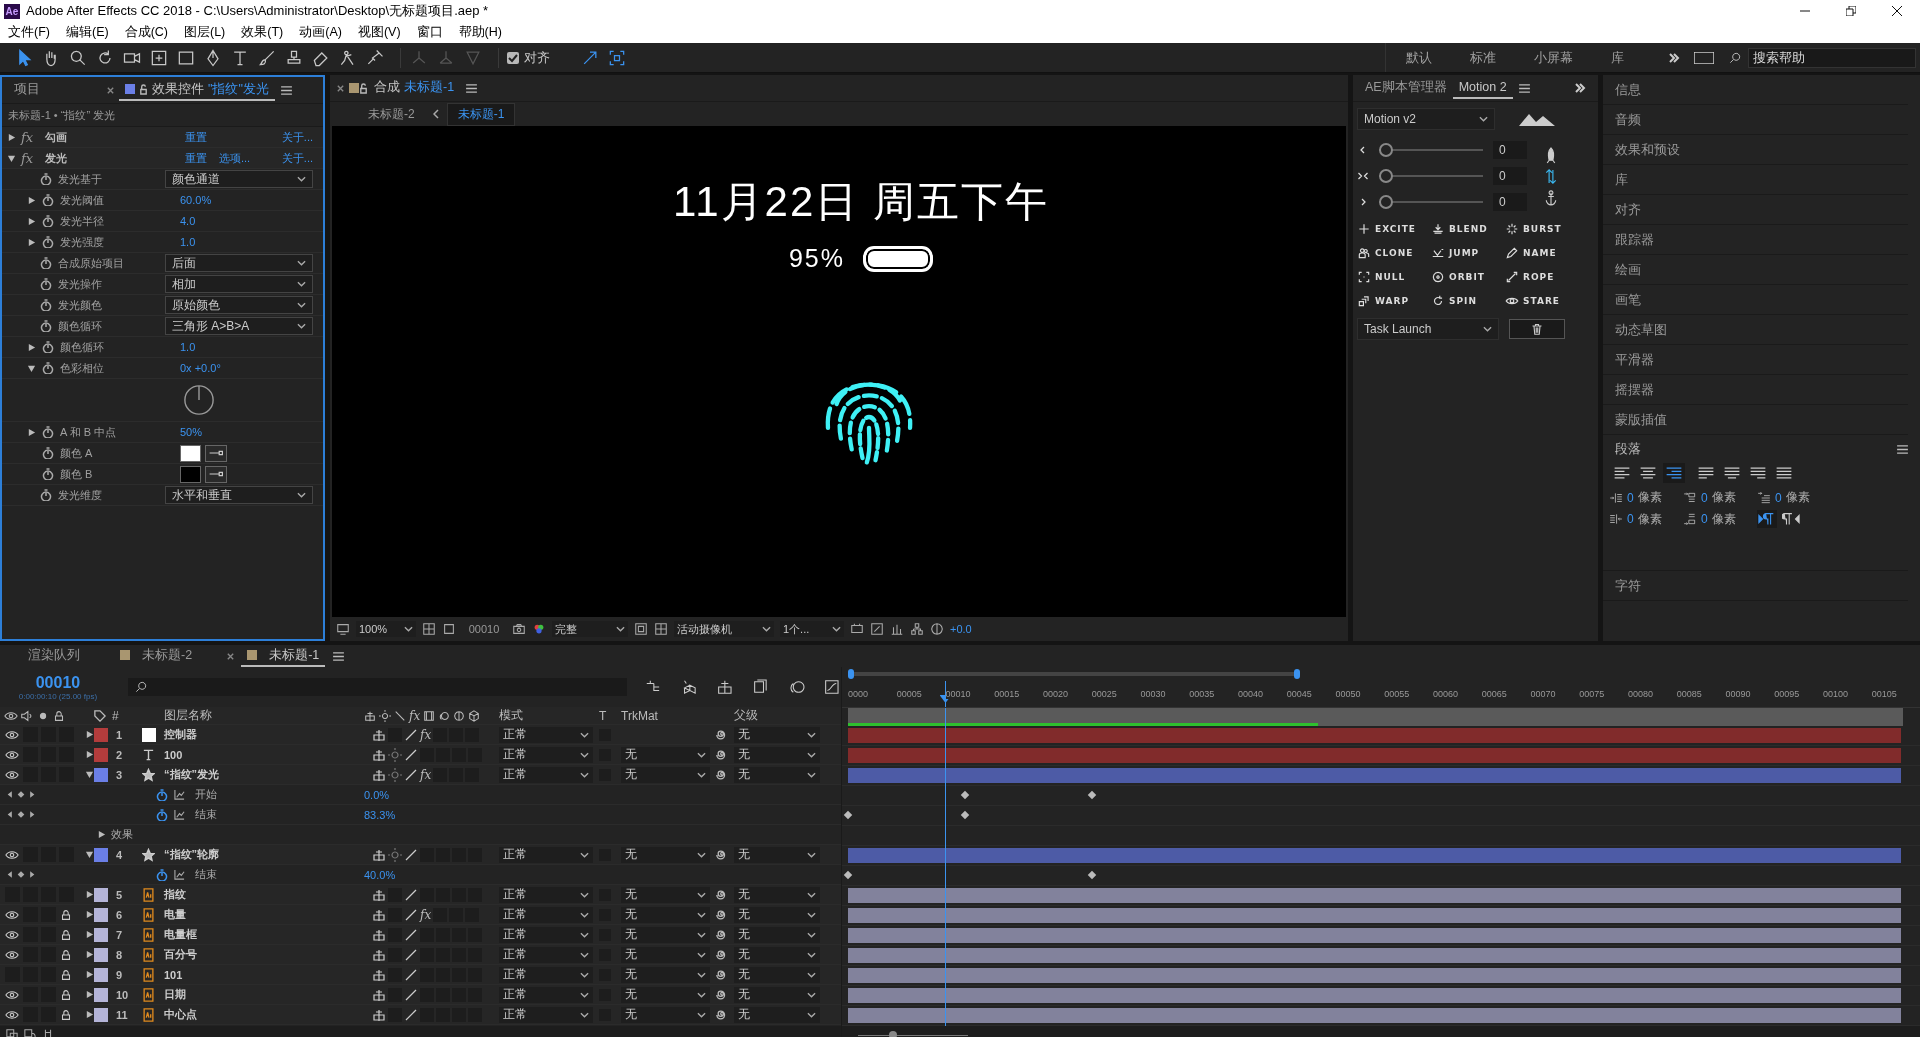 The height and width of the screenshot is (1037, 1920). Describe the element at coordinates (1092, 795) in the screenshot. I see `keyframe-marker` at that location.